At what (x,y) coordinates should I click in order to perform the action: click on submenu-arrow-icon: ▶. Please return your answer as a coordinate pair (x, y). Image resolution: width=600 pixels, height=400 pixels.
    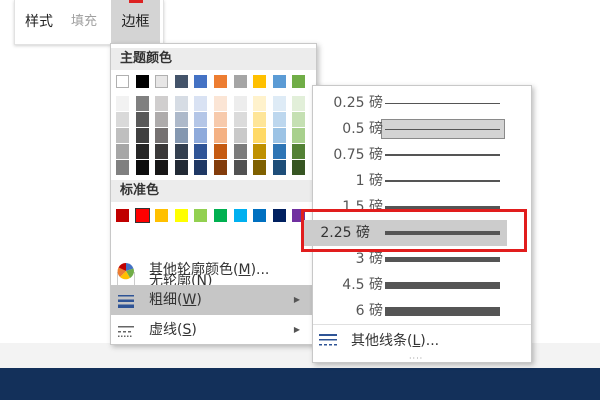
    Looking at the image, I should click on (296, 329).